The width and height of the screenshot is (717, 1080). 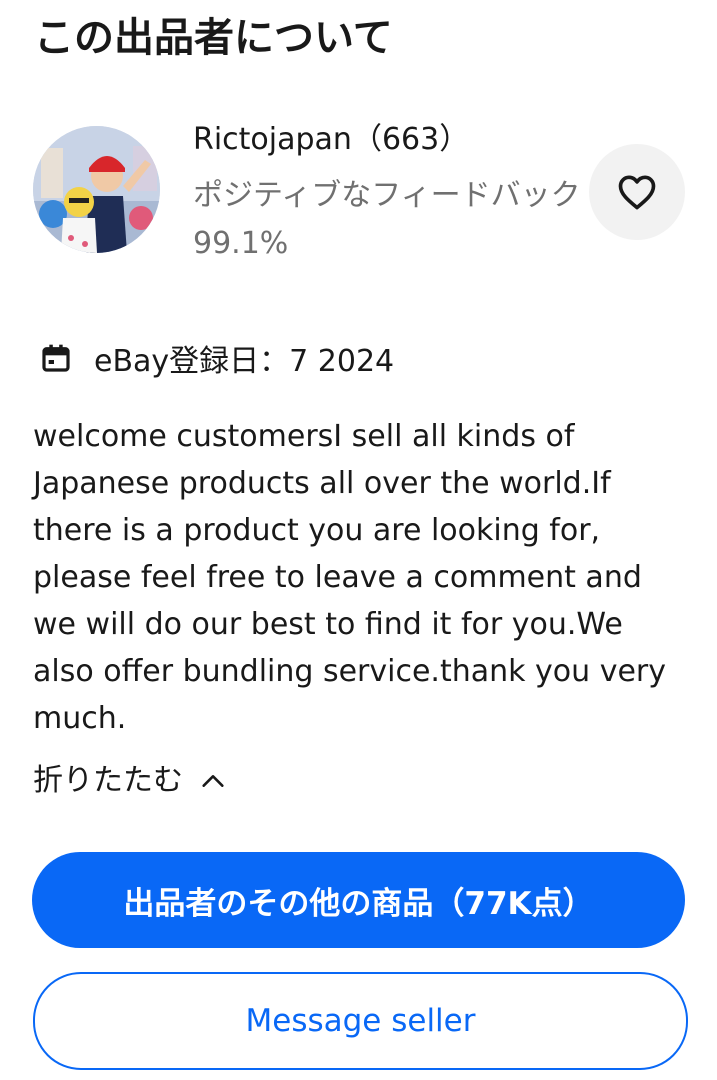 I want to click on registration-date: eBay登録日：7 2024, so click(x=244, y=361).